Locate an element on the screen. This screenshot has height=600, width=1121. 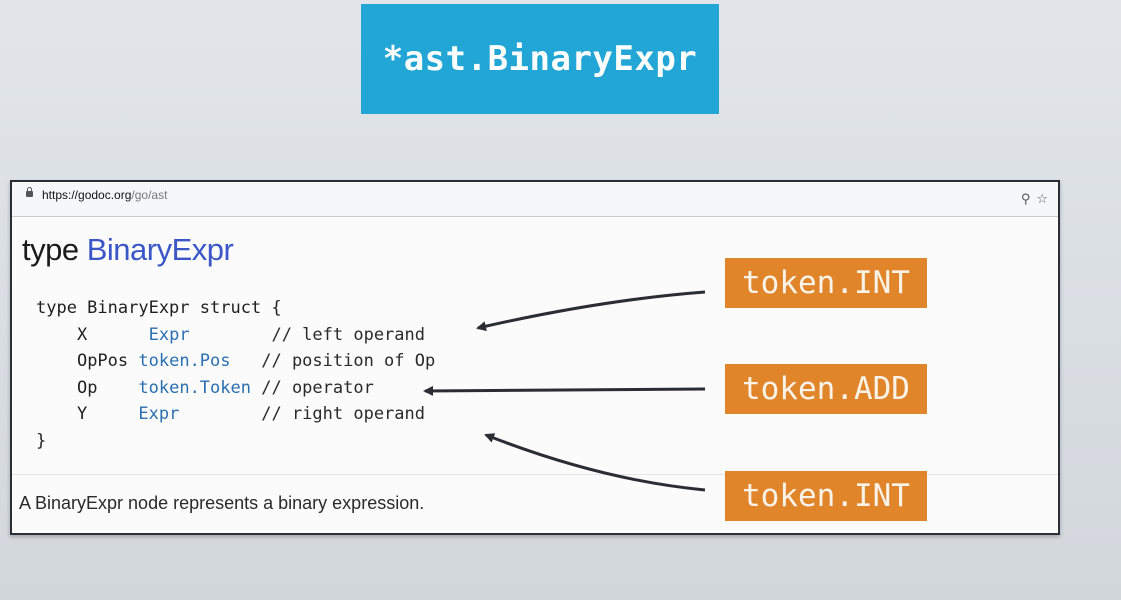
slide-title: *ast.BinaryExpr is located at coordinates (540, 59).